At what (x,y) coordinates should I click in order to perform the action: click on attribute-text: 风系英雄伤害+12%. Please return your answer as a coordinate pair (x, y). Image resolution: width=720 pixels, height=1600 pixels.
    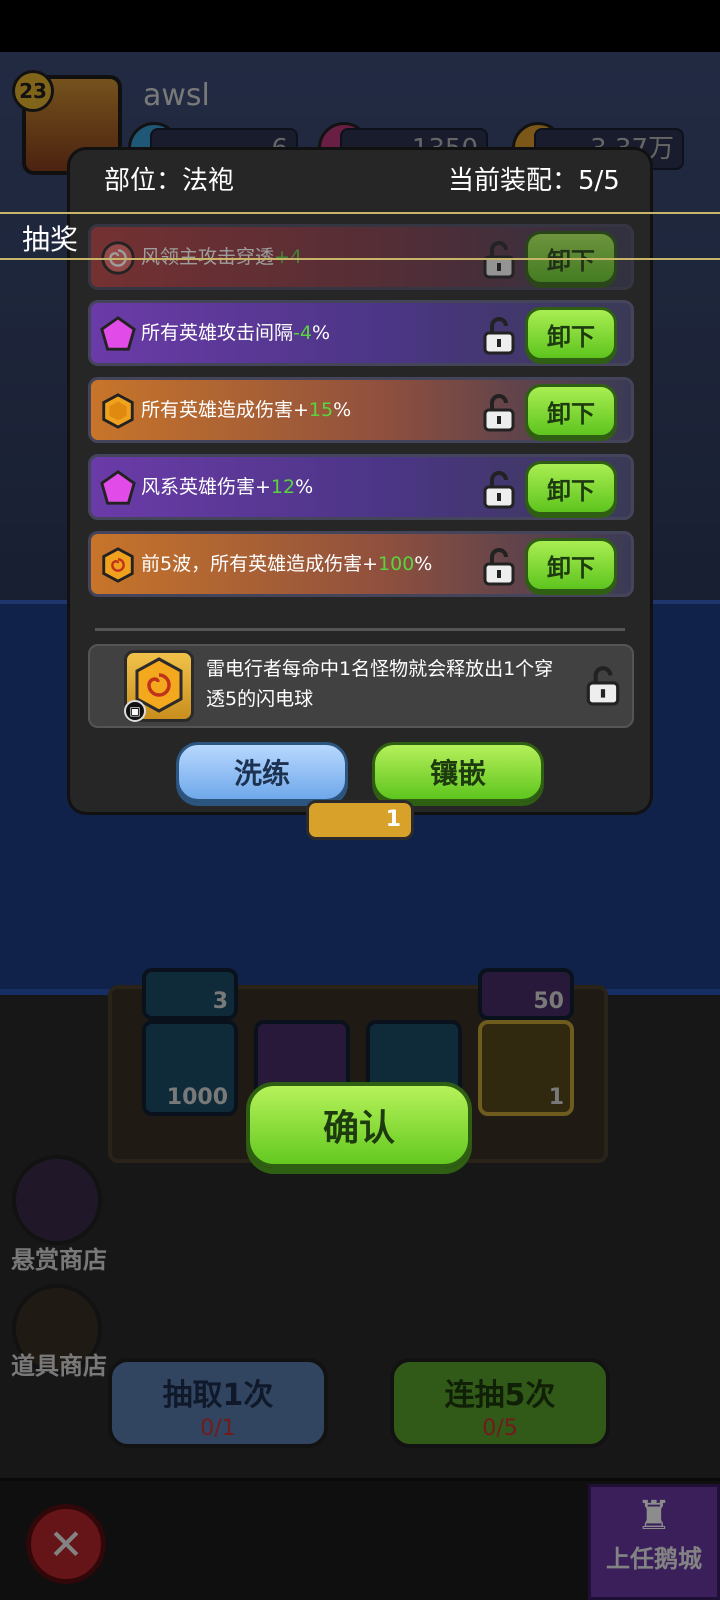
    Looking at the image, I should click on (227, 487).